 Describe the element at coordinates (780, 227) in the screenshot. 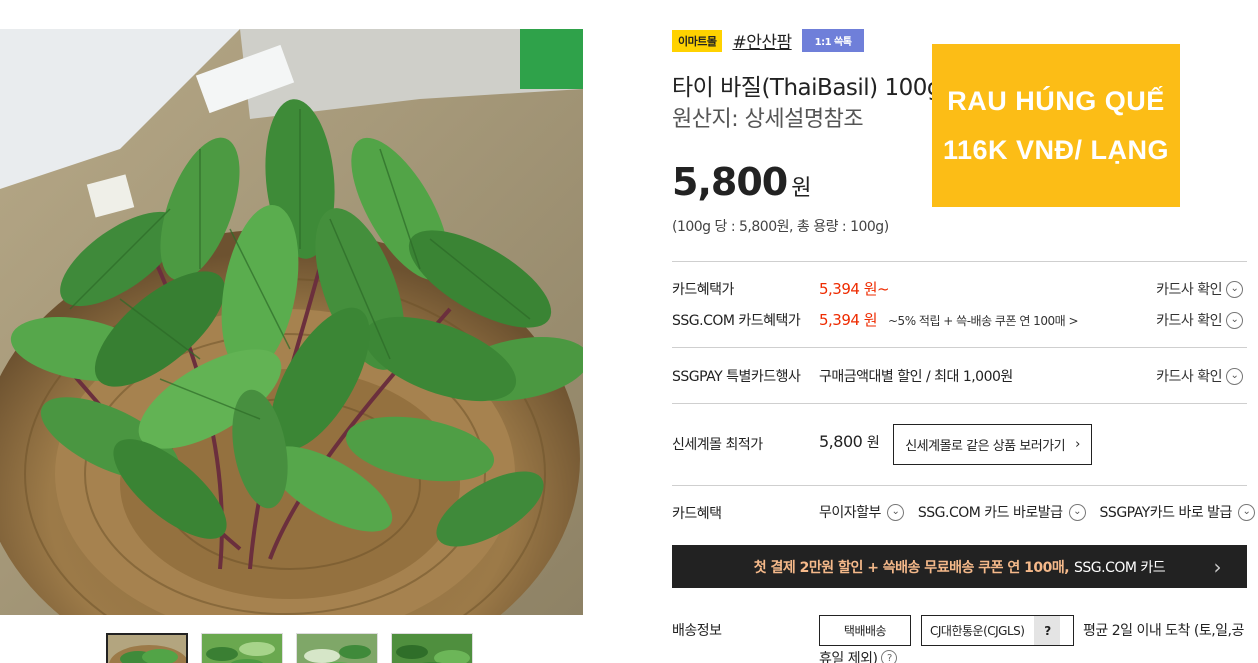

I see `unit-price-info: (100g 당 : 5,800원, 총 용량 : 100g)` at that location.